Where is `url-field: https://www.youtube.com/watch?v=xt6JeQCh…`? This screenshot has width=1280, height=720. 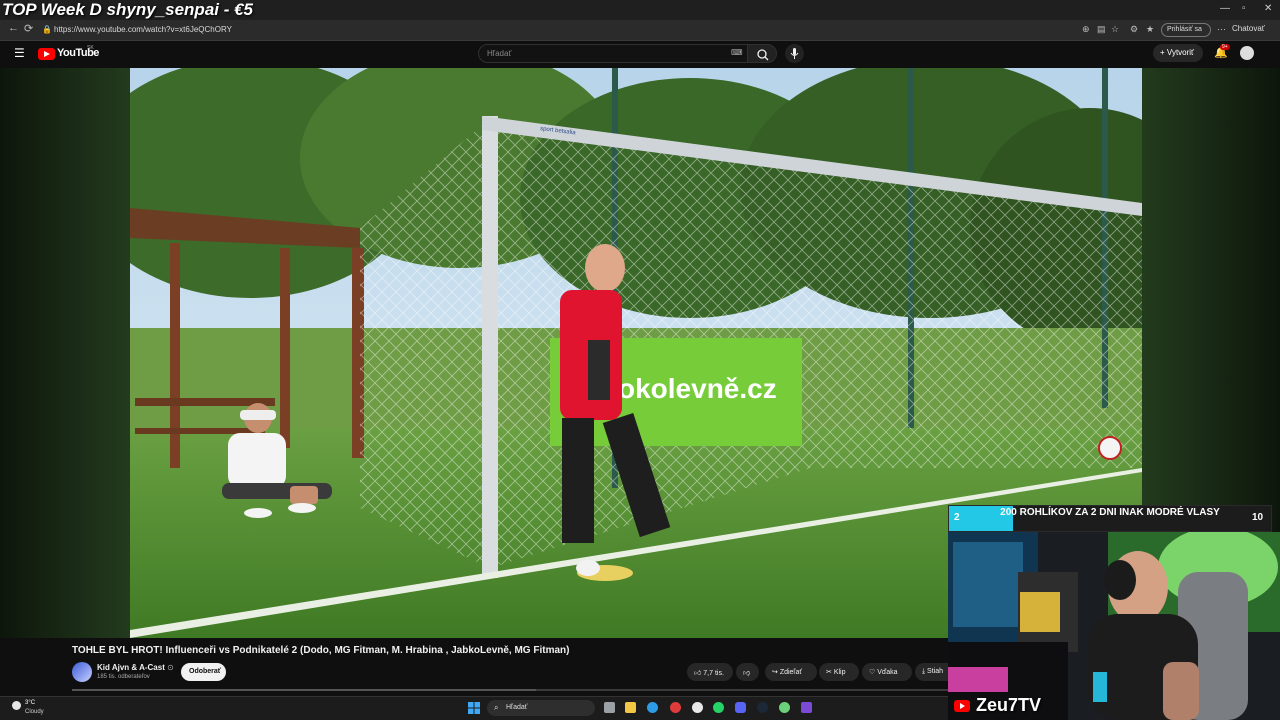
url-field: https://www.youtube.com/watch?v=xt6JeQCh… is located at coordinates (143, 29).